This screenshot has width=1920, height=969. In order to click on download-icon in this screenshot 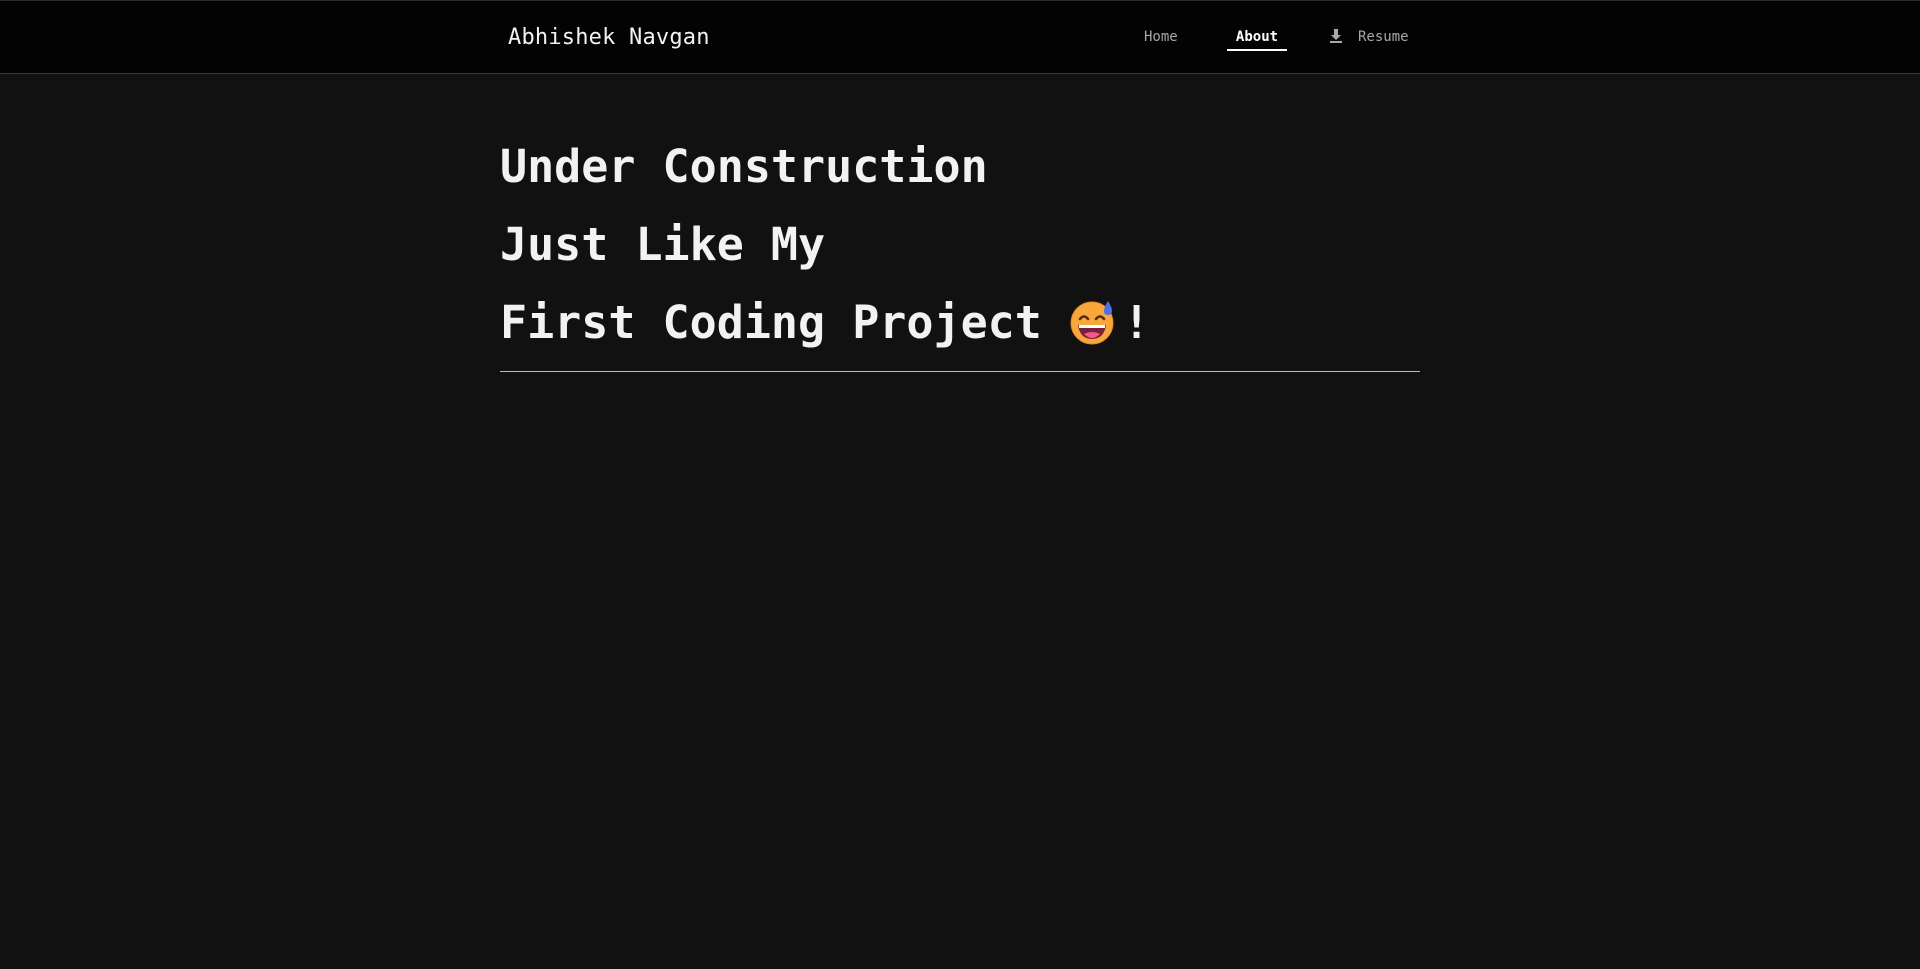, I will do `click(1336, 36)`.